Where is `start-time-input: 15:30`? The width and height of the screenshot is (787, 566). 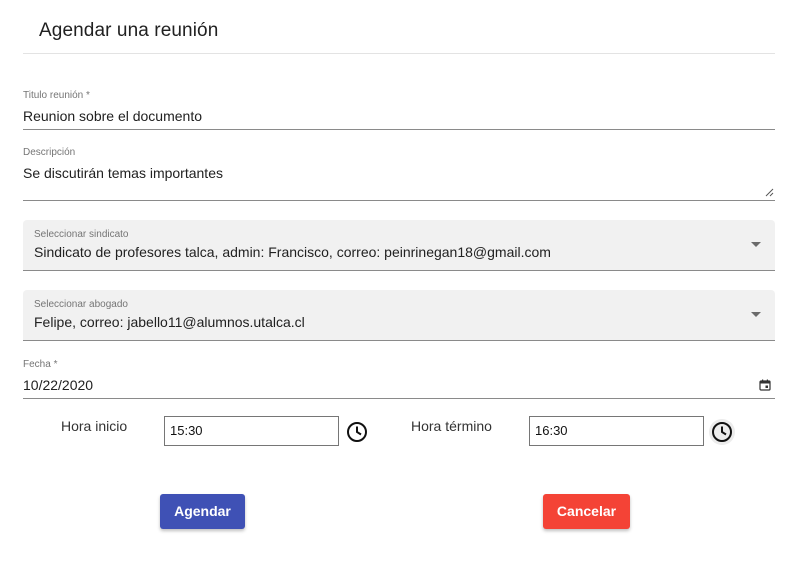
start-time-input: 15:30 is located at coordinates (251, 431).